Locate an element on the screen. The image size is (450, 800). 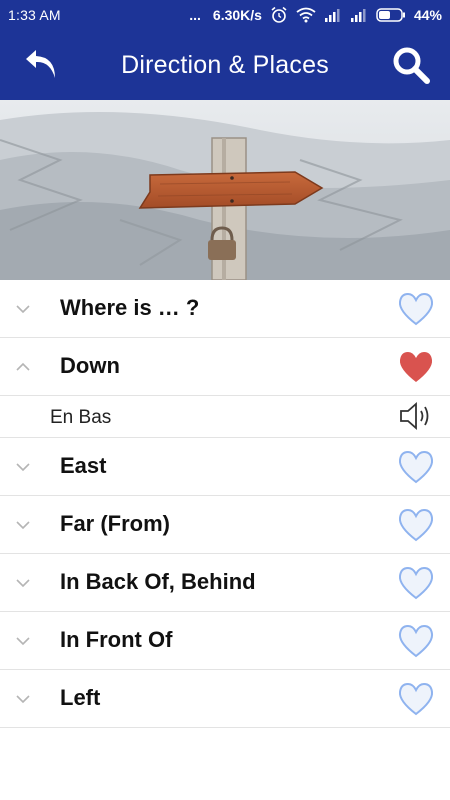
status-icons: ... 6.30K/s 44% is located at coordinates (315, 15).